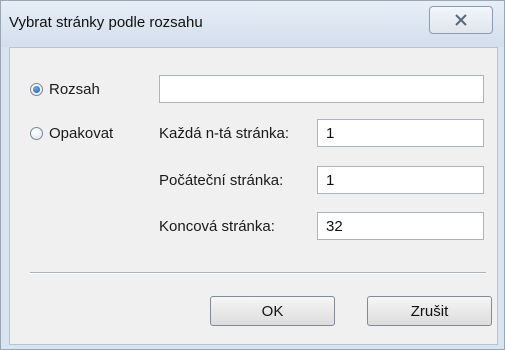  What do you see at coordinates (81, 133) in the screenshot?
I see `repeat-radio-label: Opakovat` at bounding box center [81, 133].